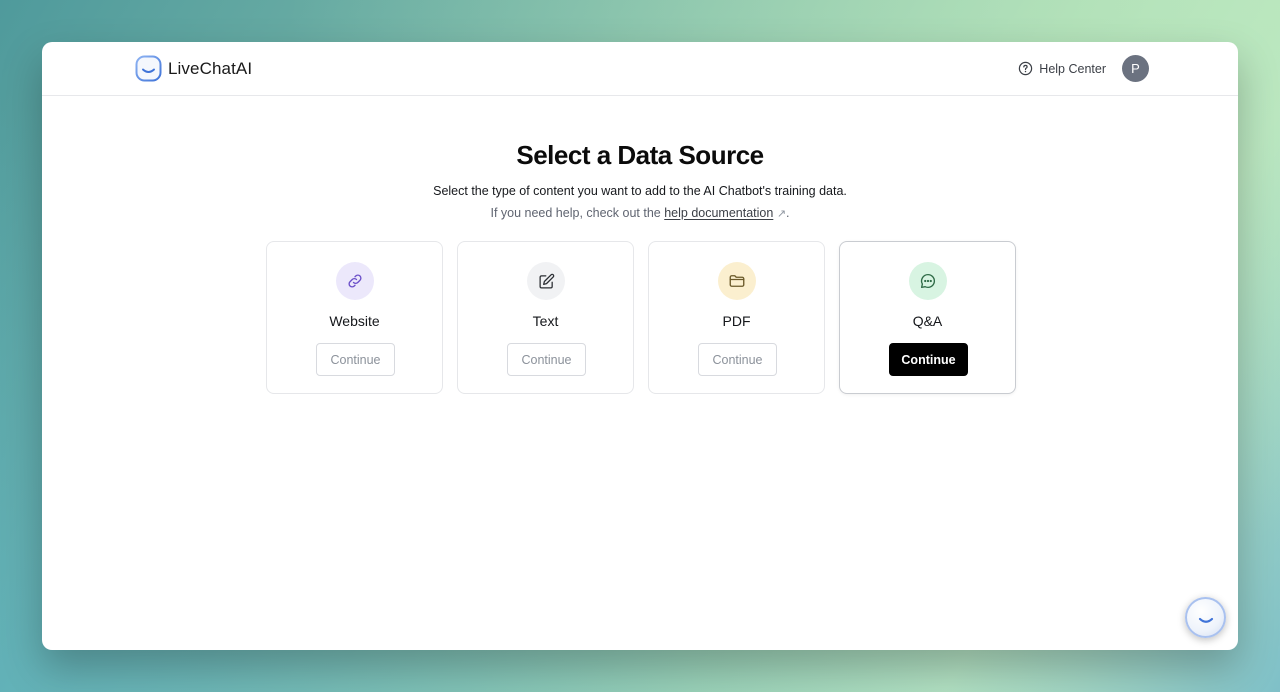 Image resolution: width=1280 pixels, height=692 pixels. I want to click on top-bar: LiveChatAI Help Center P, so click(640, 69).